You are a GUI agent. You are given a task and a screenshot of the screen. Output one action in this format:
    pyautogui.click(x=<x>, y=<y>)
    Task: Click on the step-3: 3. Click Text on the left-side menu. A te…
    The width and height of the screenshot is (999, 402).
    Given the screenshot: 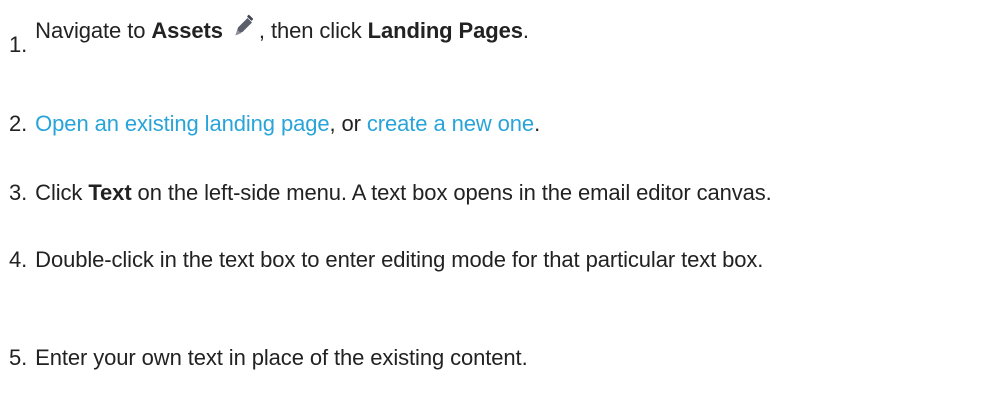 What is the action you would take?
    pyautogui.click(x=390, y=192)
    